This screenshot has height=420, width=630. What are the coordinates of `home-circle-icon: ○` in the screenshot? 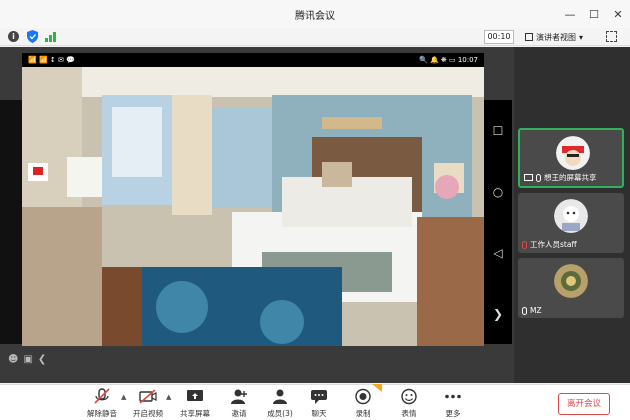 It's located at (498, 192).